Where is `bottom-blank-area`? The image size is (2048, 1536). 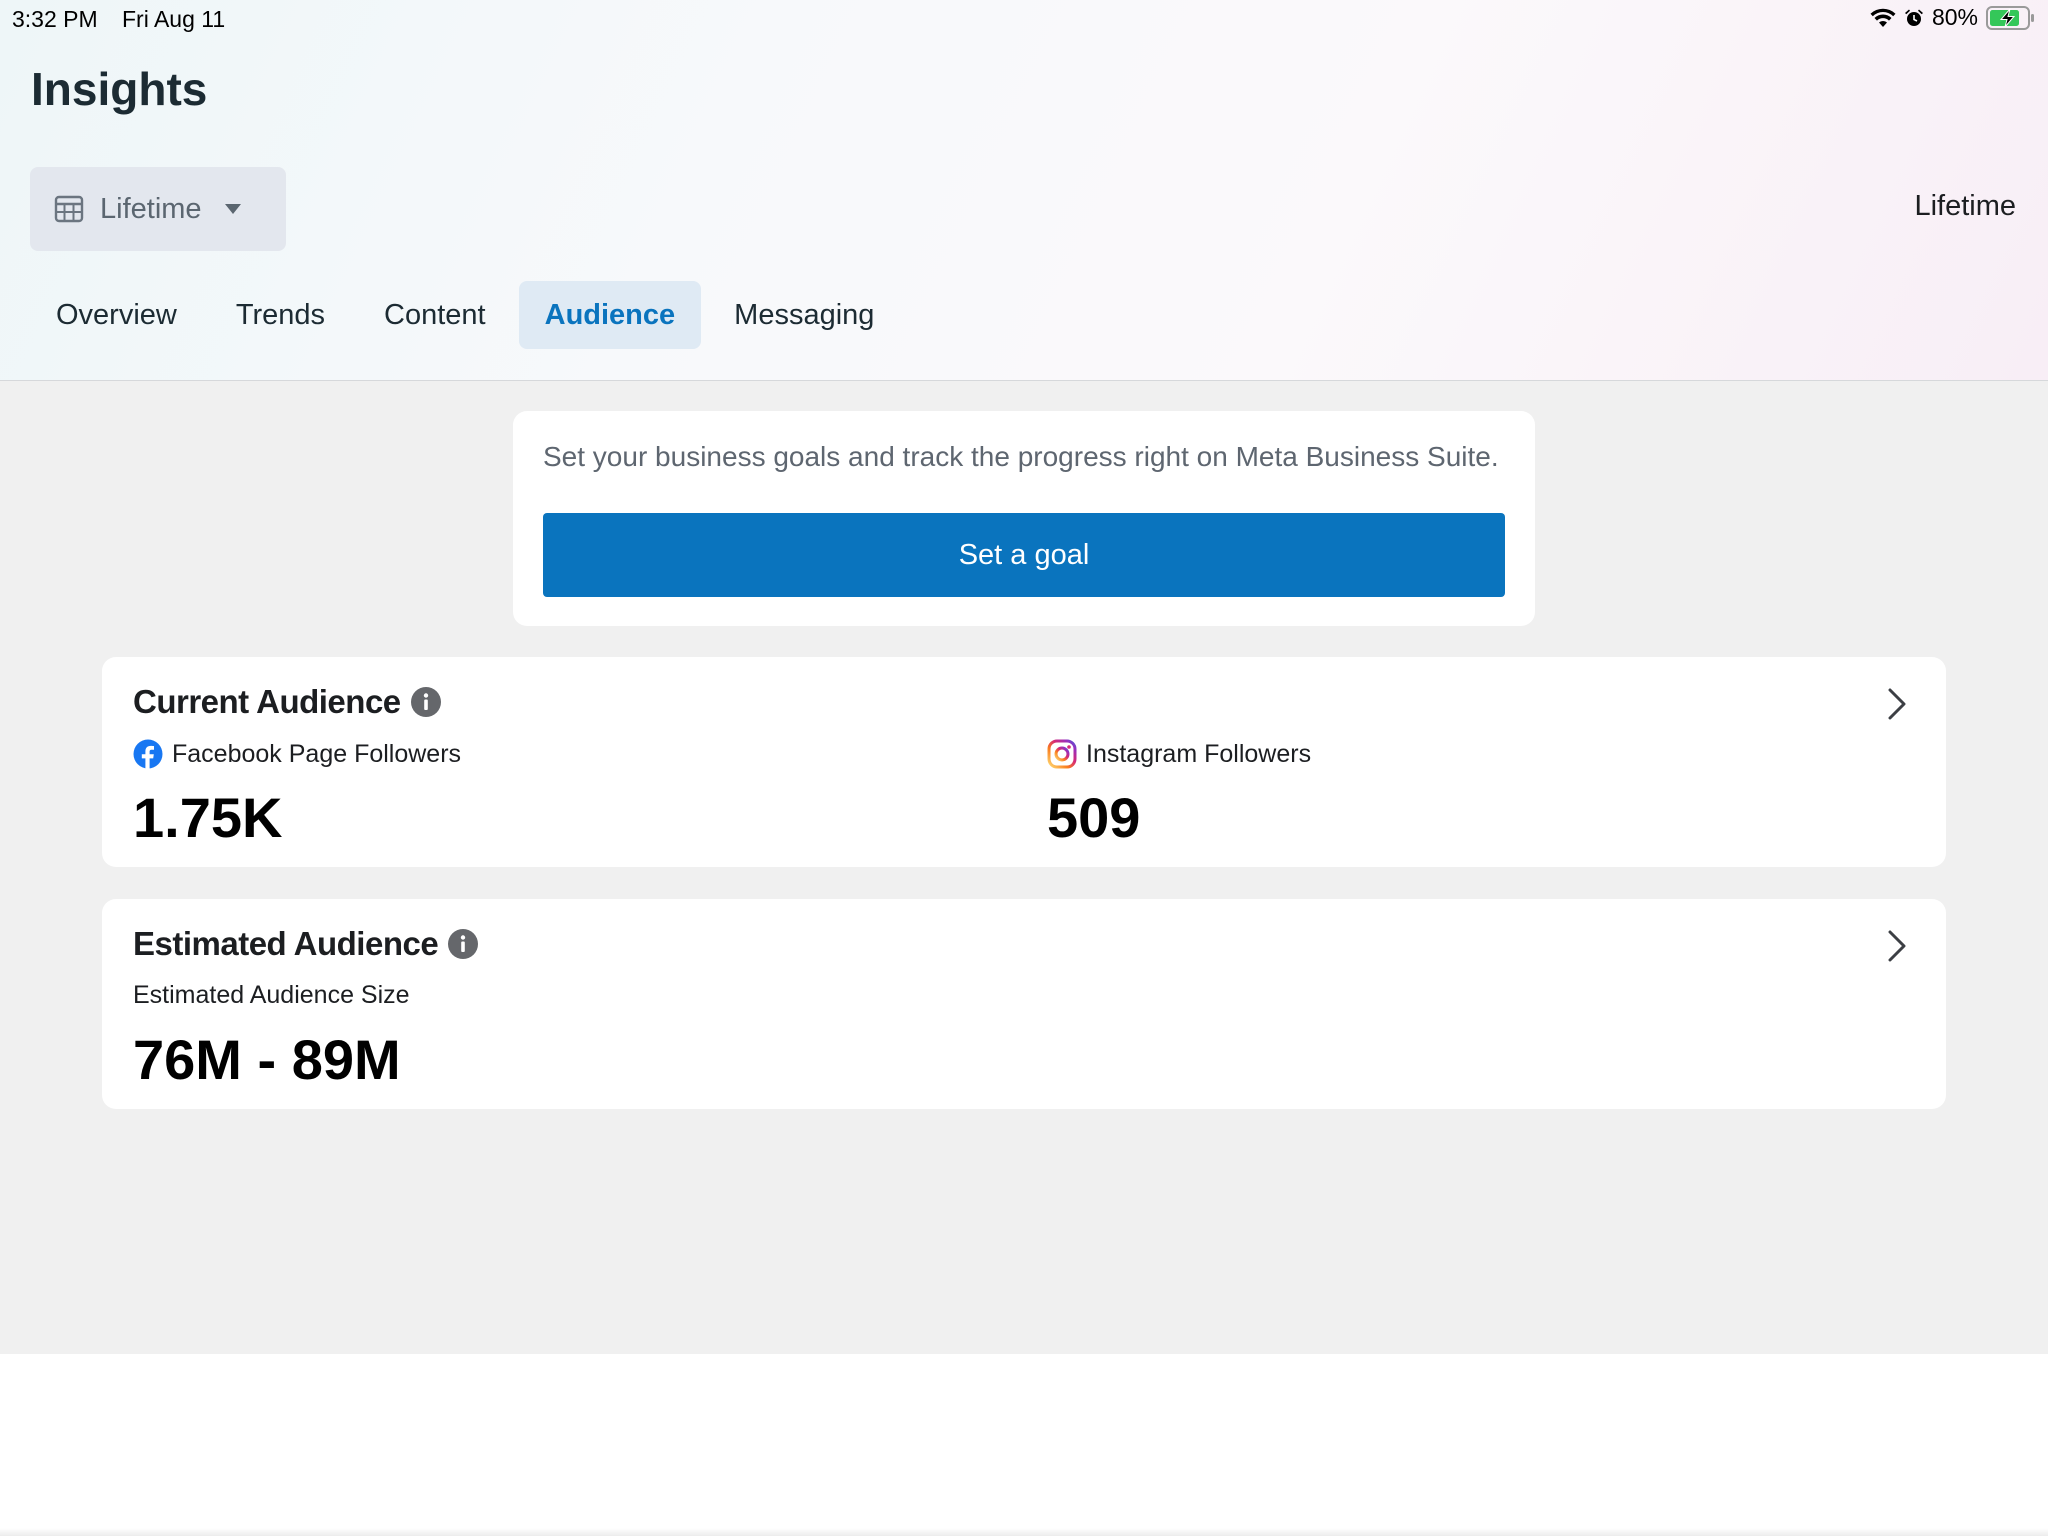 bottom-blank-area is located at coordinates (1024, 1445).